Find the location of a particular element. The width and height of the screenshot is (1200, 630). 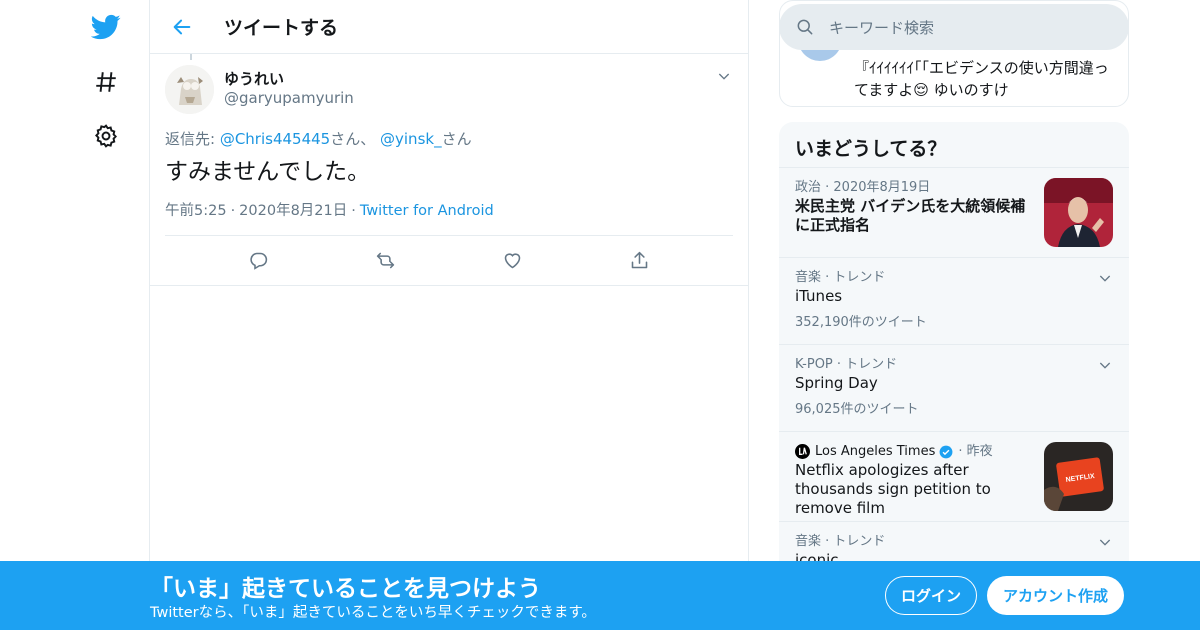

twitter-bird-icon is located at coordinates (106, 27).